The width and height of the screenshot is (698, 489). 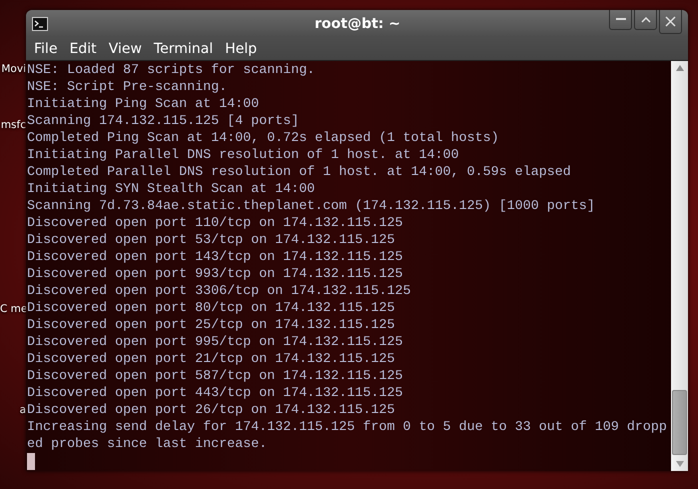 What do you see at coordinates (347, 427) in the screenshot?
I see `terminal-line: Increasing send delay for 174.132.115.125 from 0 to 5 due to 33 out of 109 dropp` at bounding box center [347, 427].